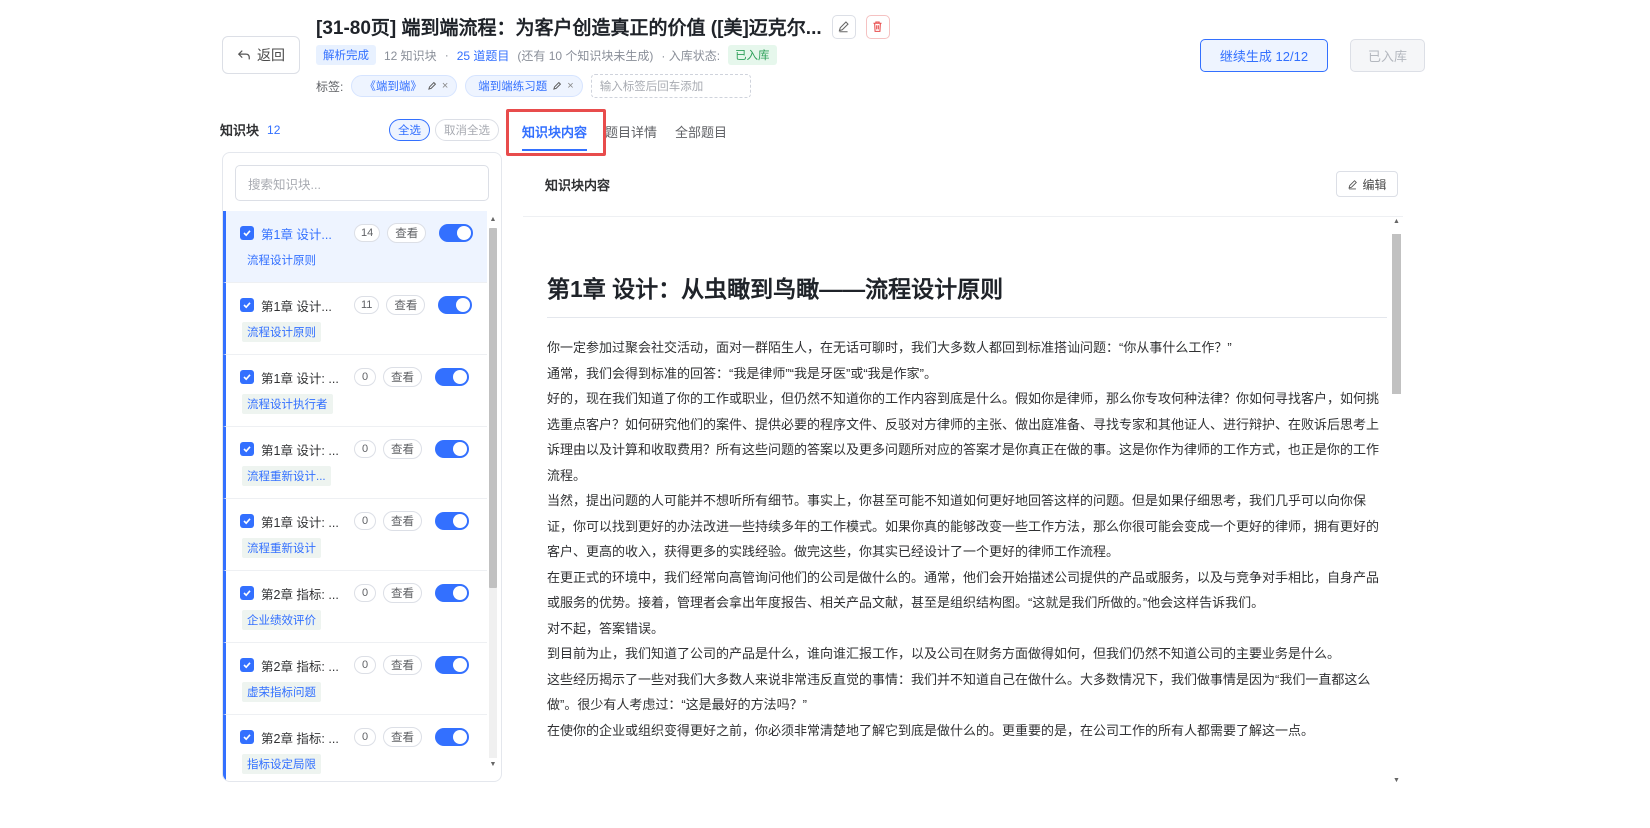 The image size is (1650, 828). What do you see at coordinates (1264, 55) in the screenshot?
I see `continue-generate-button: 继续生成 12/12` at bounding box center [1264, 55].